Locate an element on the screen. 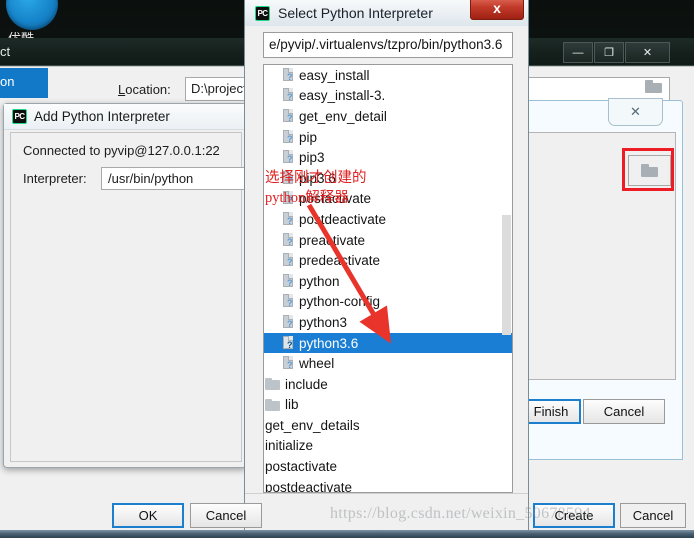 This screenshot has width=694, height=538. file-name: wheel is located at coordinates (317, 364).